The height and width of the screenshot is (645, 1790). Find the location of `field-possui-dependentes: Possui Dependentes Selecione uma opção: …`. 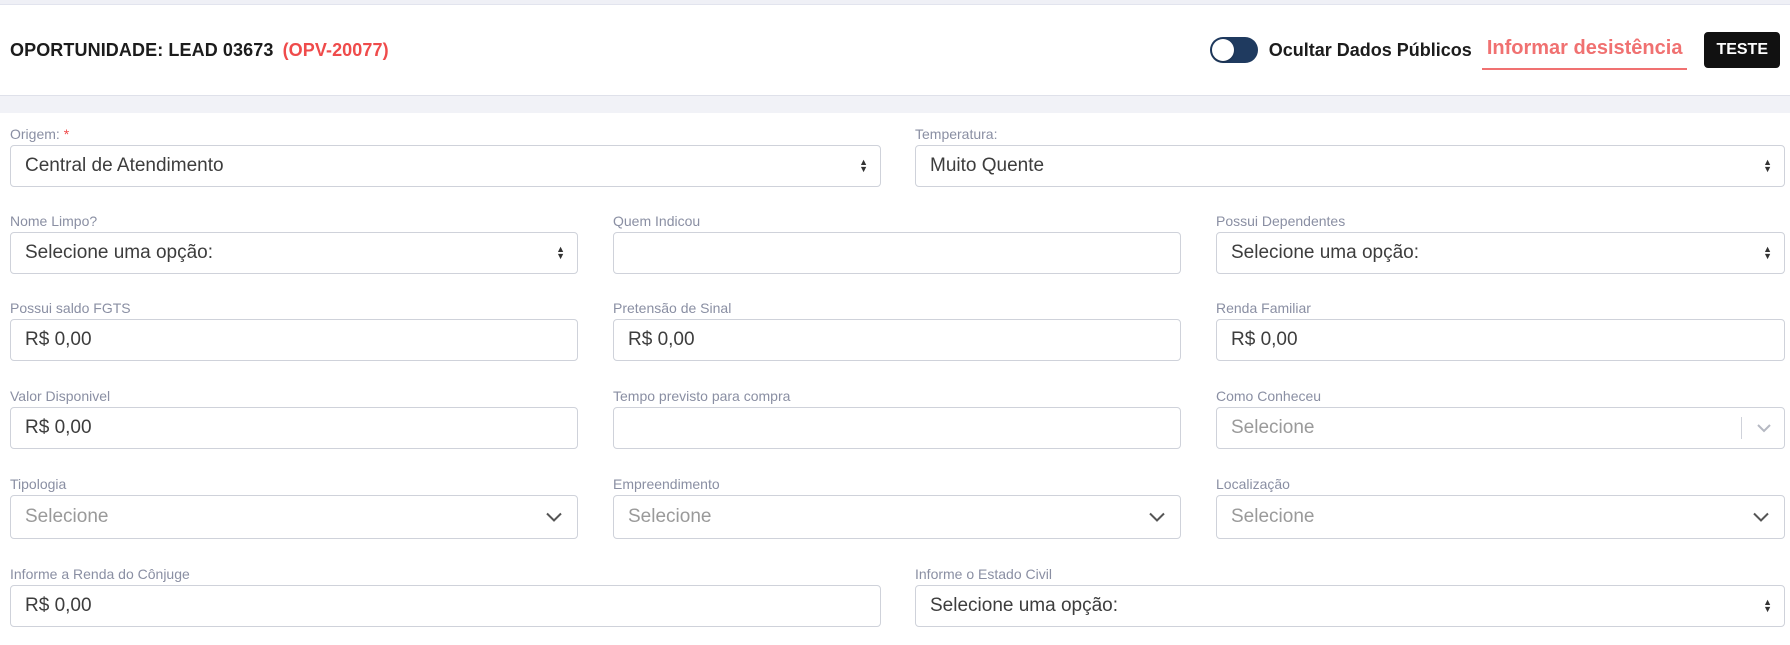

field-possui-dependentes: Possui Dependentes Selecione uma opção: … is located at coordinates (1500, 243).